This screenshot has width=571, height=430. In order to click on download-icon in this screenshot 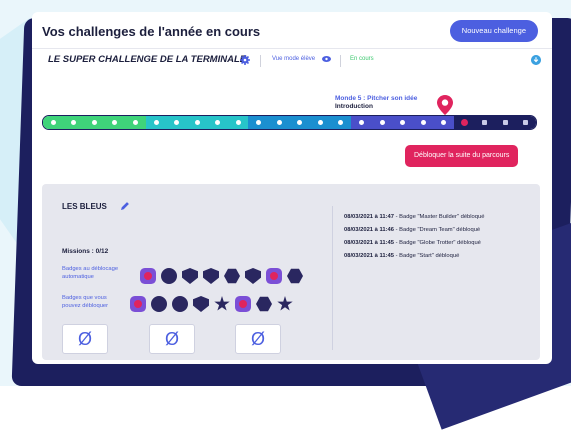, I will do `click(536, 60)`.